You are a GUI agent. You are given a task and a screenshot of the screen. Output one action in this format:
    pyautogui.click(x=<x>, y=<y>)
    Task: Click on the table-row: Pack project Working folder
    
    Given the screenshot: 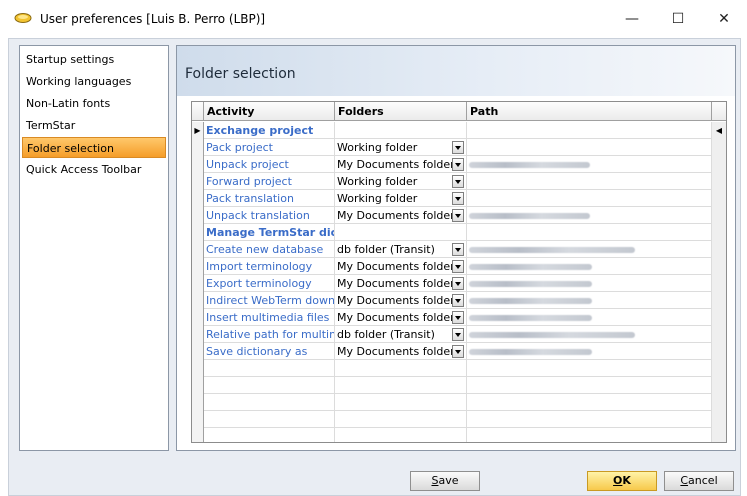 What is the action you would take?
    pyautogui.click(x=459, y=147)
    